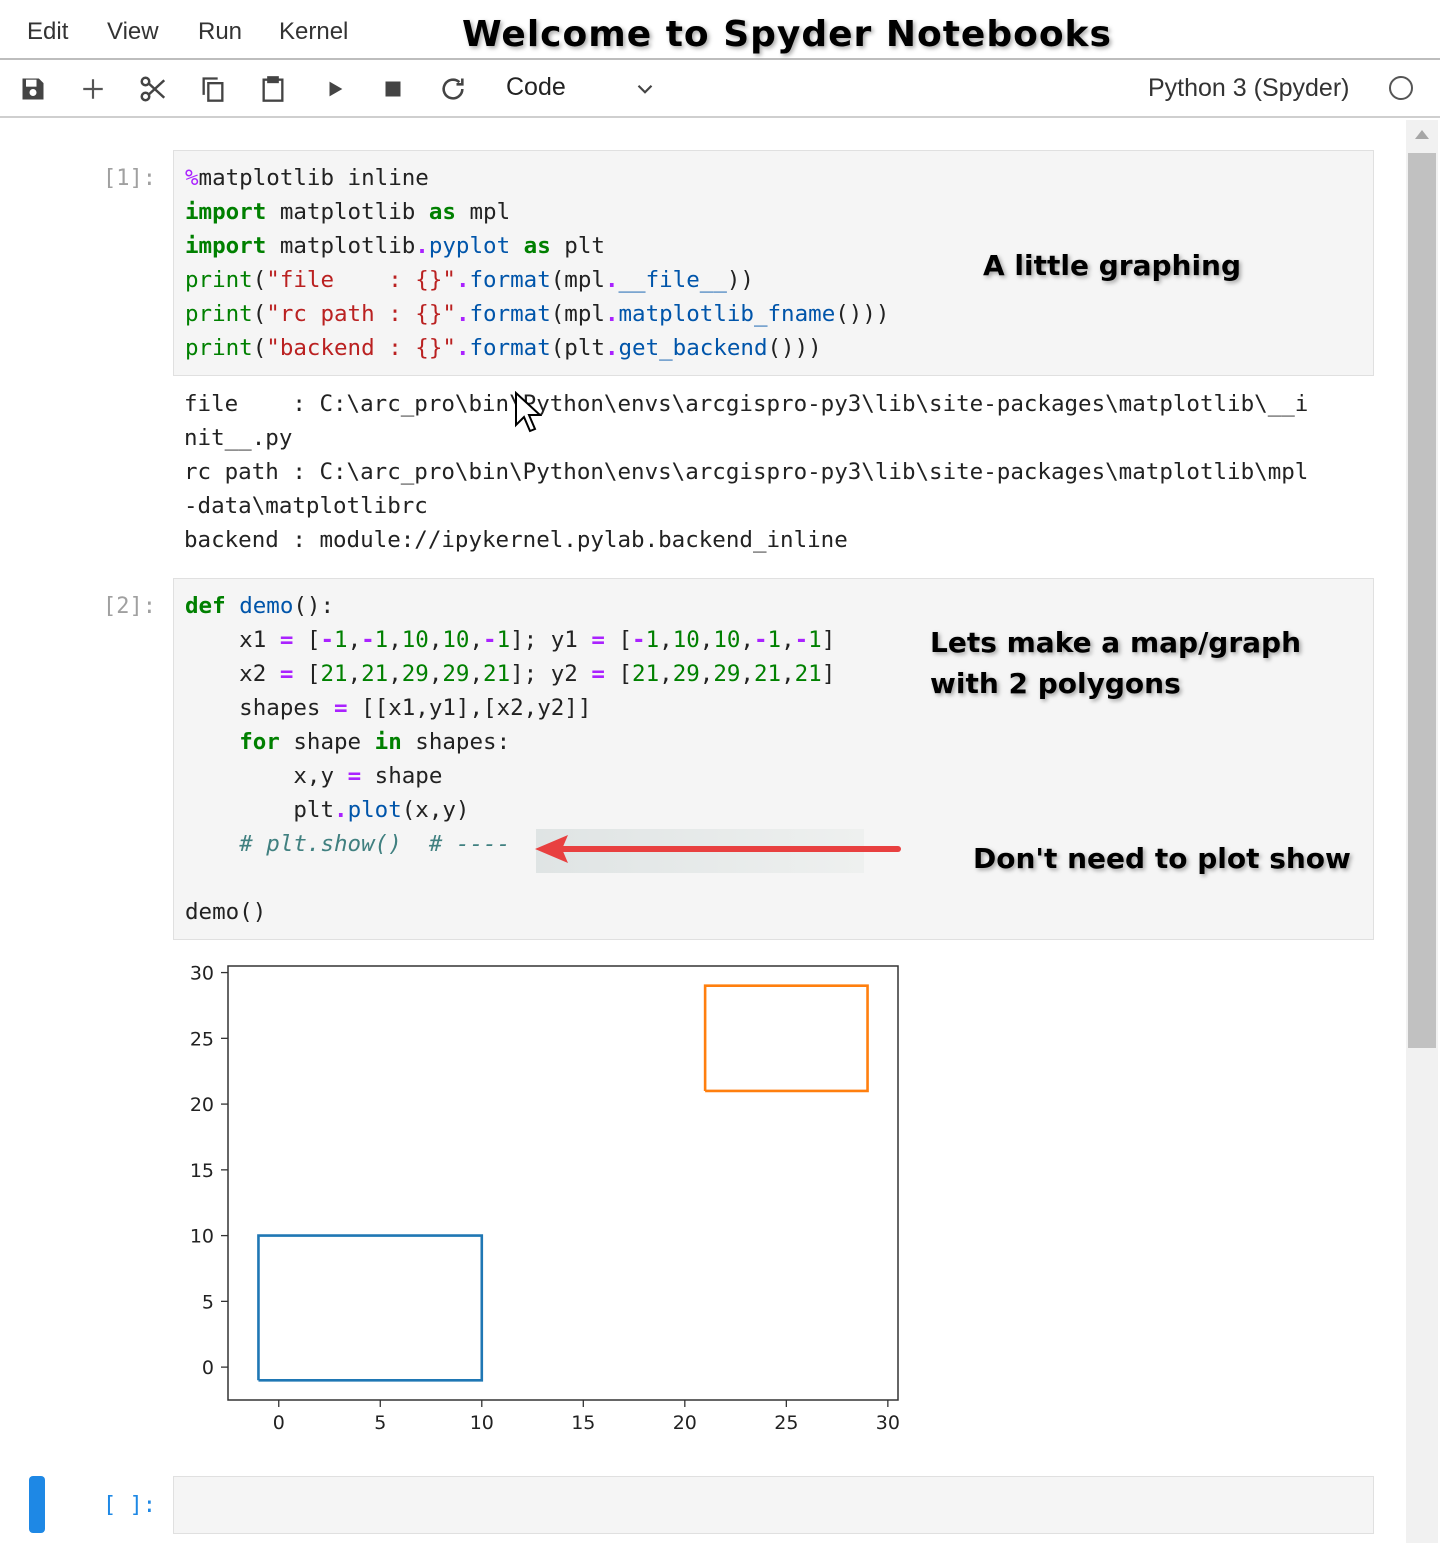 The width and height of the screenshot is (1449, 1543). I want to click on annotation-line: Lets make a map/graph, so click(1116, 642).